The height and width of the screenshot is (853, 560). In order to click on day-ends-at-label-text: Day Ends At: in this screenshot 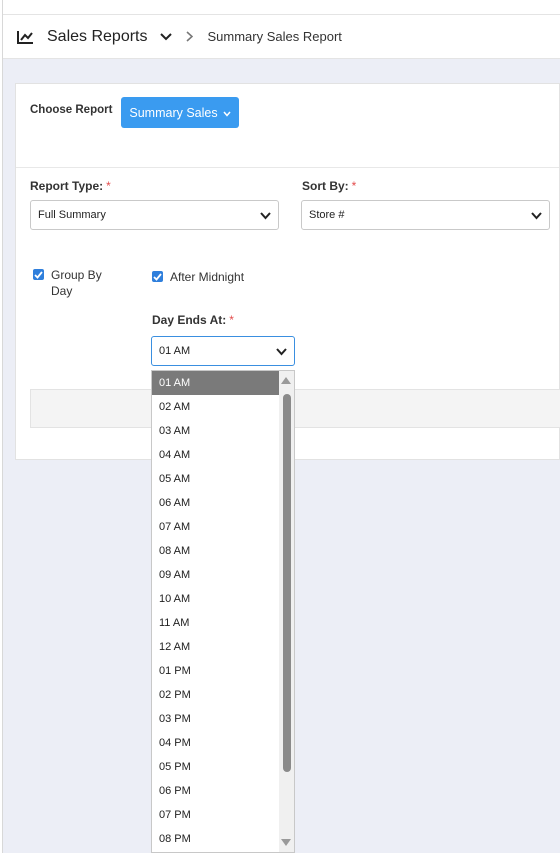, I will do `click(189, 320)`.